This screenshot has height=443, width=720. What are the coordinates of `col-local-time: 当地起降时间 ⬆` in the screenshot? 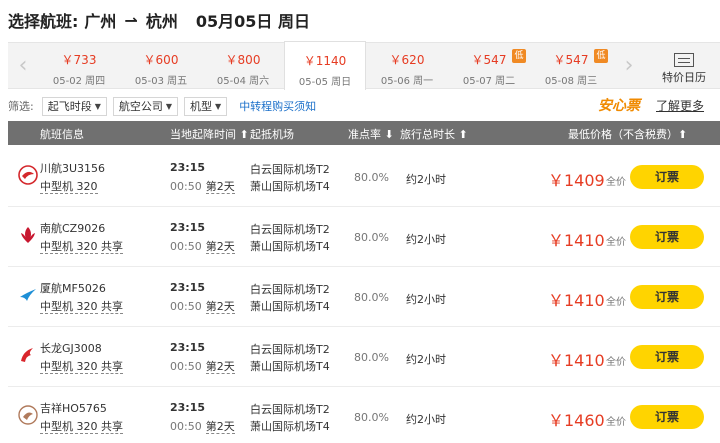 It's located at (209, 134).